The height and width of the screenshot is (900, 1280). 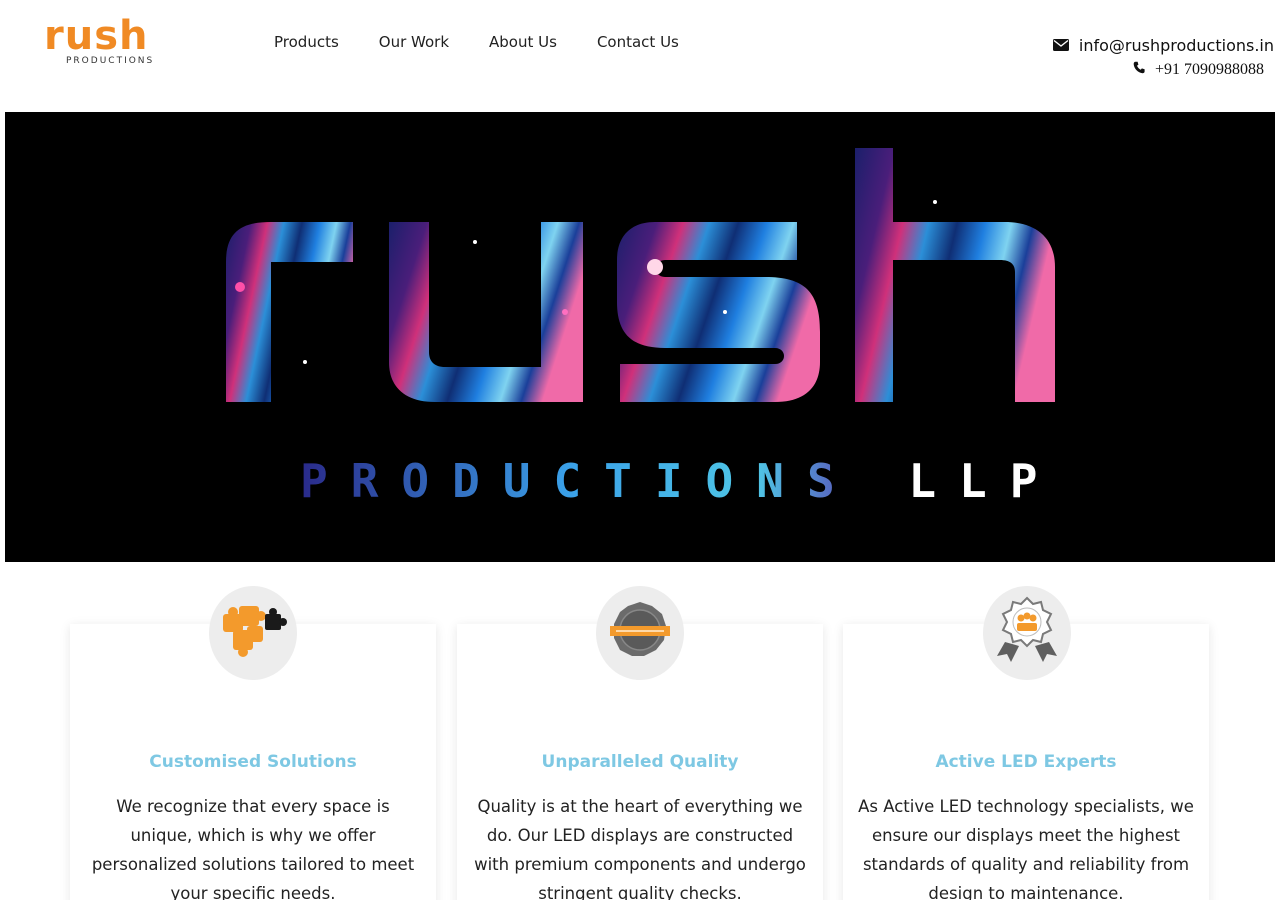 I want to click on logo-subtitle: PRODUCTIONS, so click(x=110, y=61).